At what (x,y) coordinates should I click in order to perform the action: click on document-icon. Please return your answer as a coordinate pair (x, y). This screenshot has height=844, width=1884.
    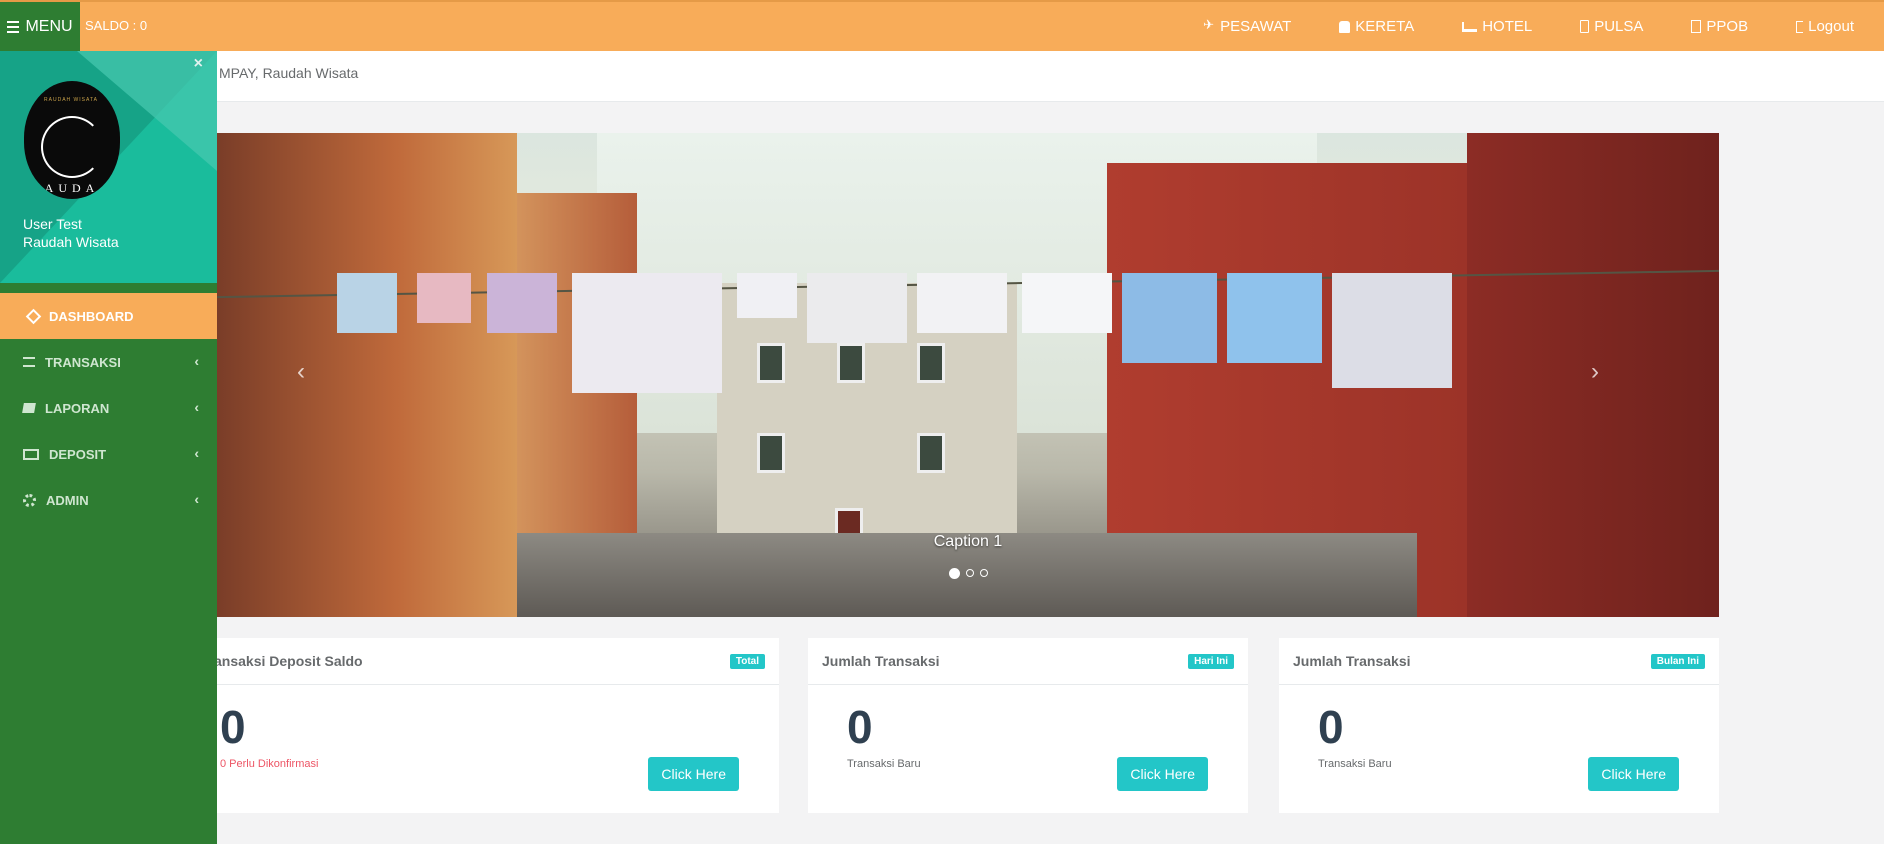
    Looking at the image, I should click on (1696, 26).